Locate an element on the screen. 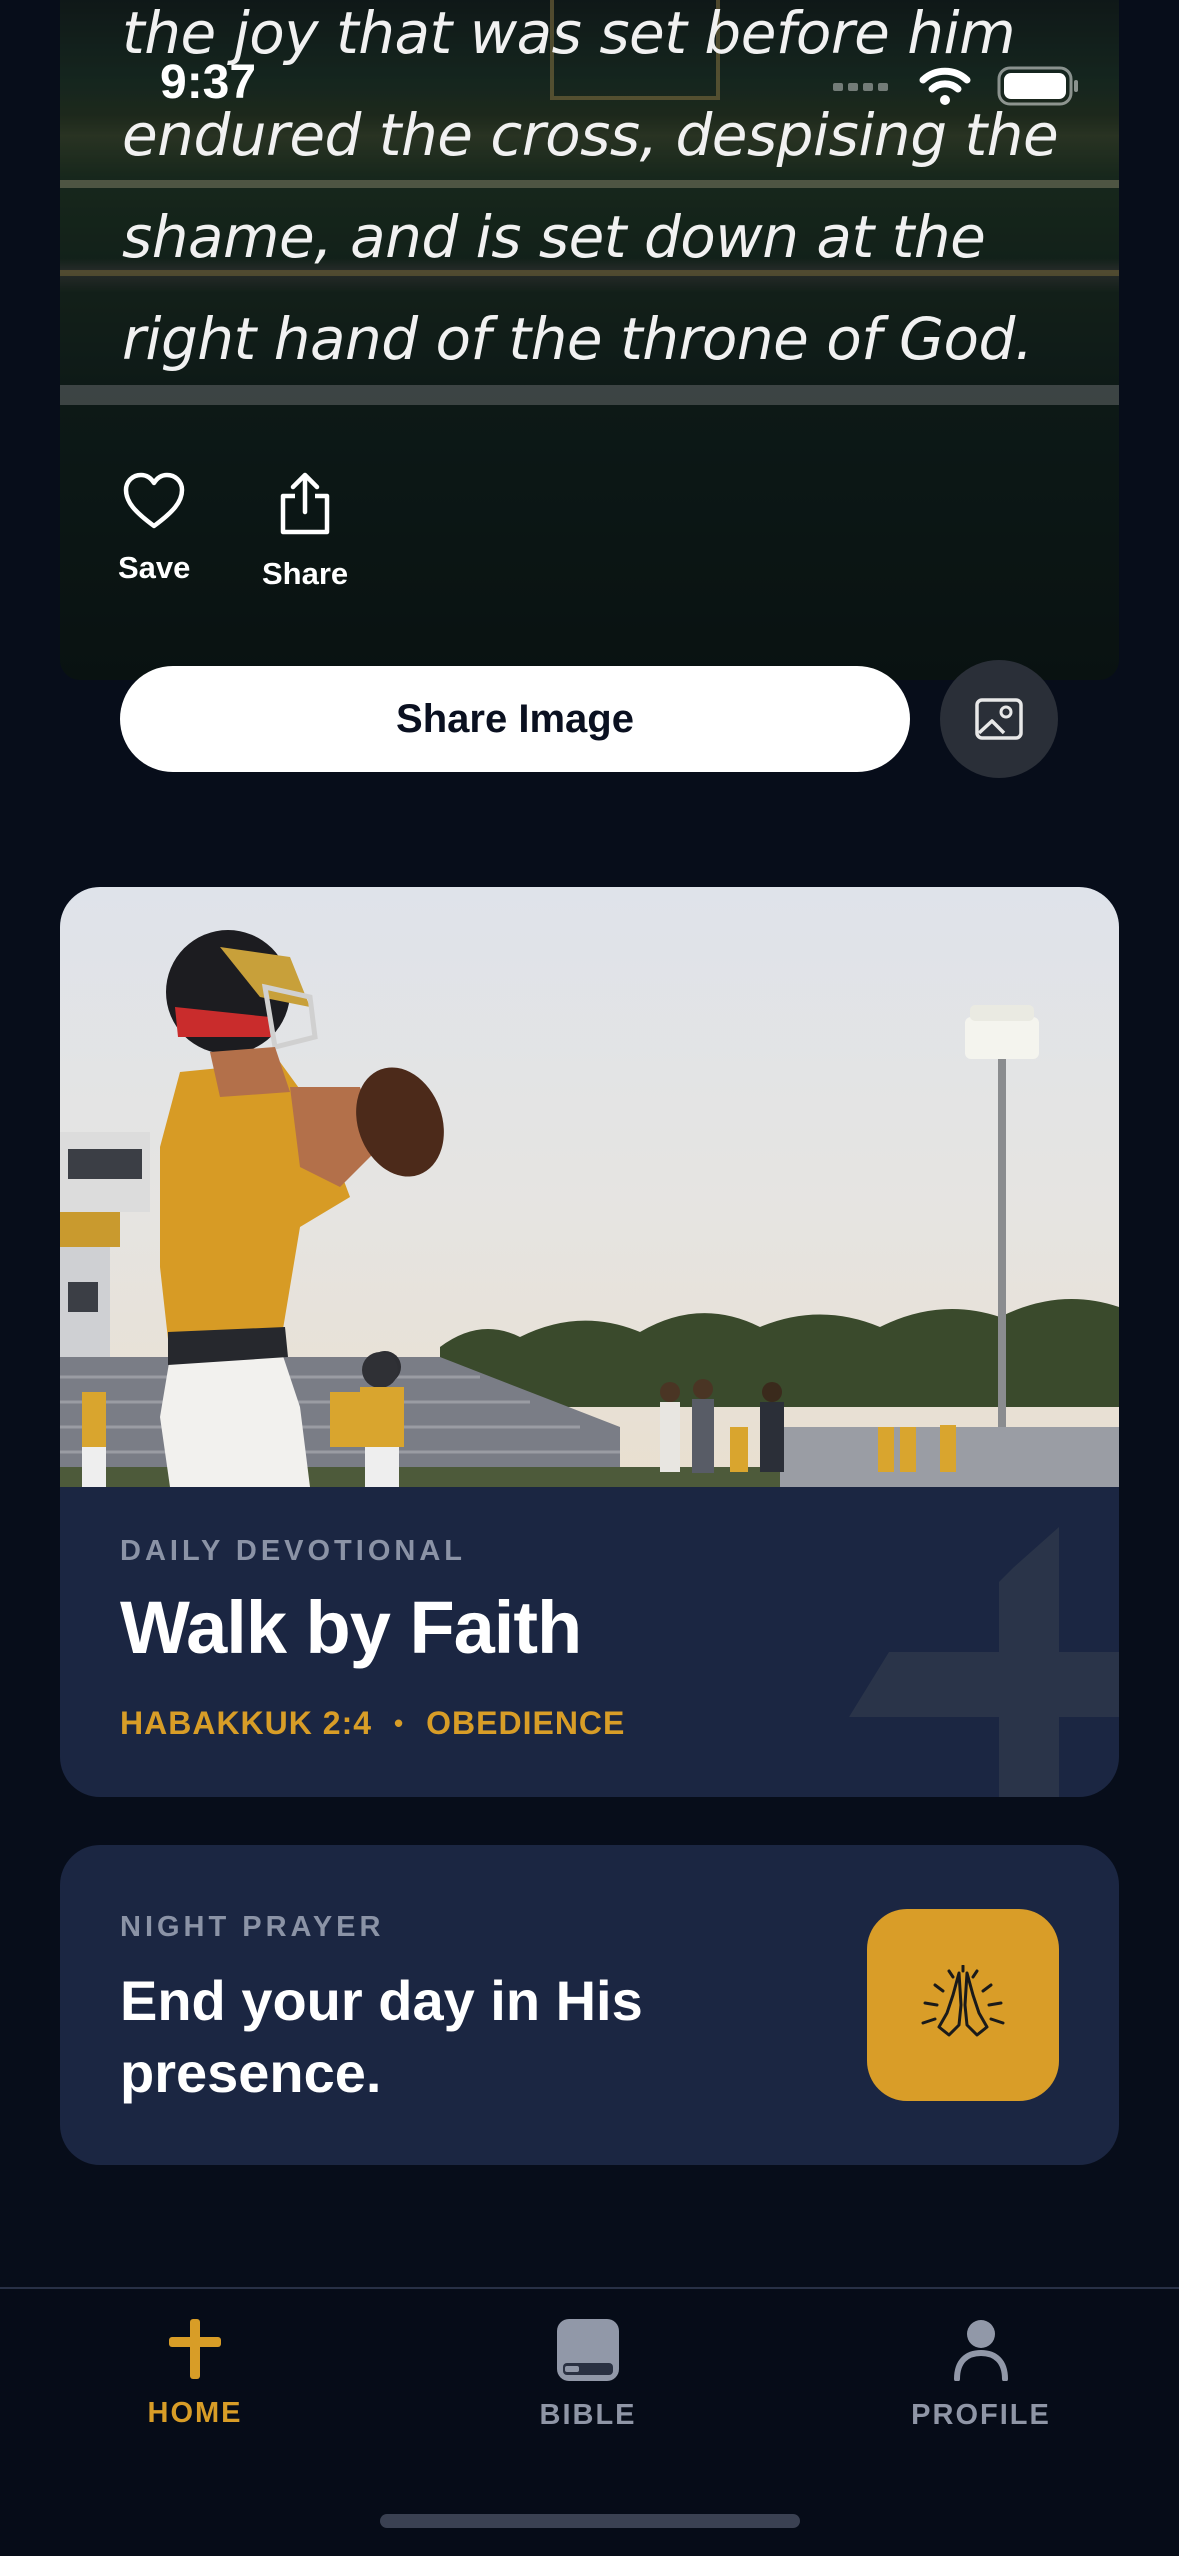 The height and width of the screenshot is (2556, 1179). heart-icon is located at coordinates (154, 500).